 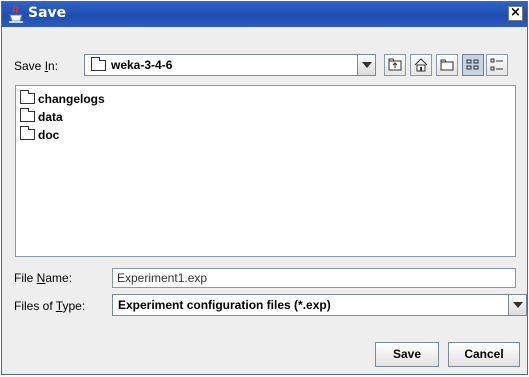 I want to click on title-bar: Save ×, so click(x=264, y=14).